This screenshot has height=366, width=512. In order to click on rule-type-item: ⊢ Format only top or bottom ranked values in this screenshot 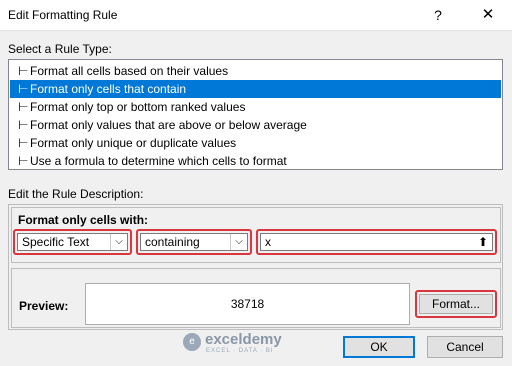, I will do `click(255, 107)`.